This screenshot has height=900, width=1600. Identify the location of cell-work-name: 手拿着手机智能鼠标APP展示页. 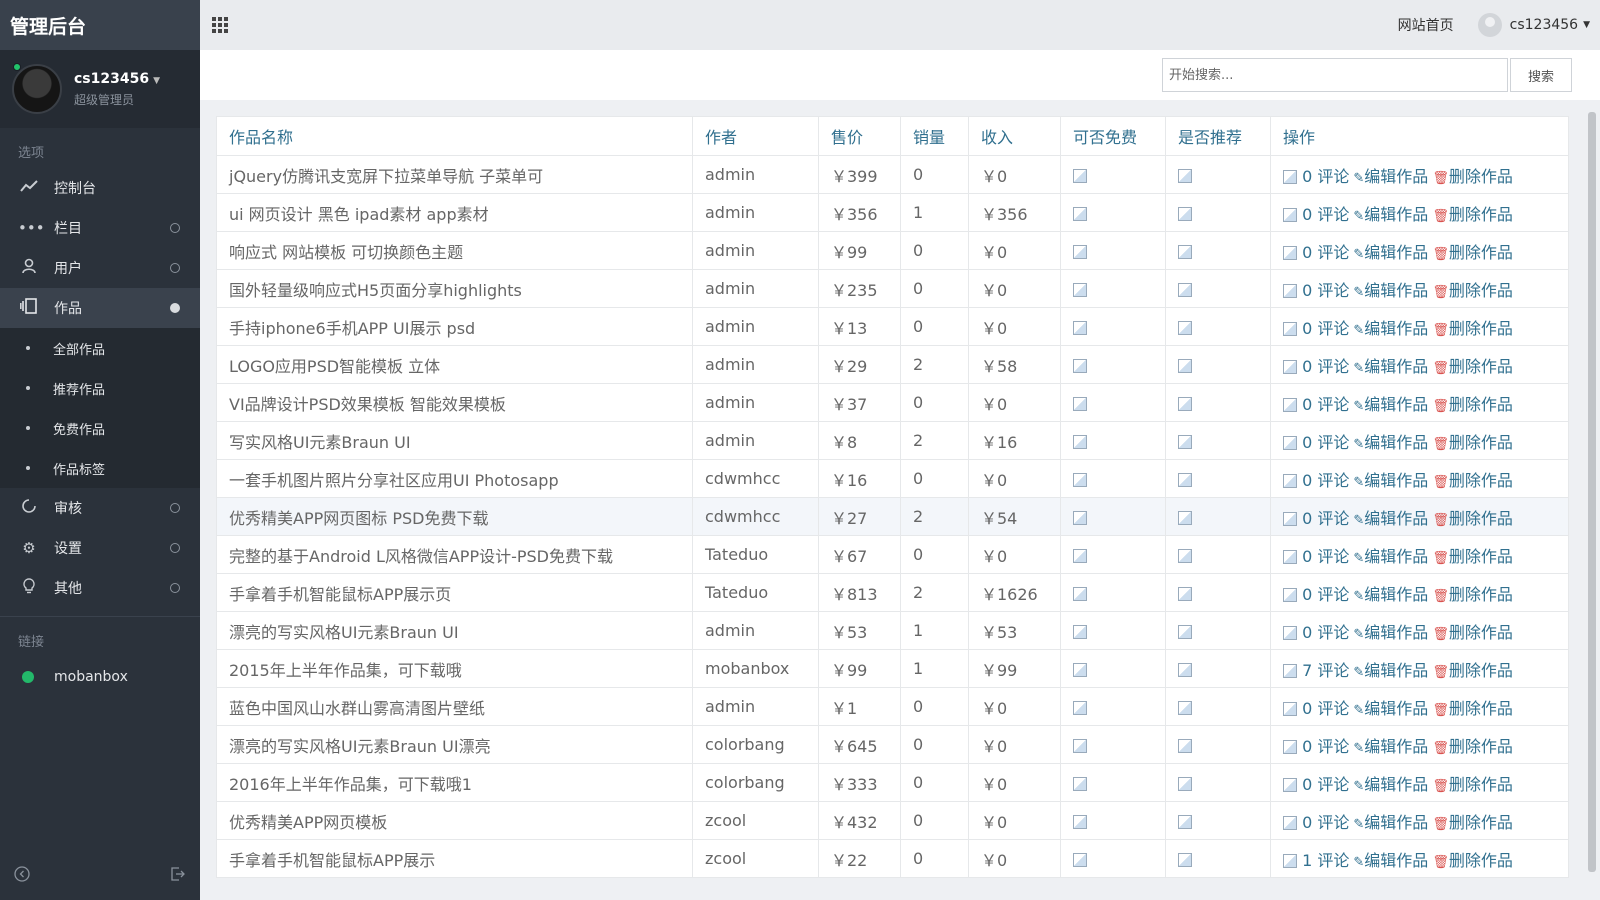
(454, 592).